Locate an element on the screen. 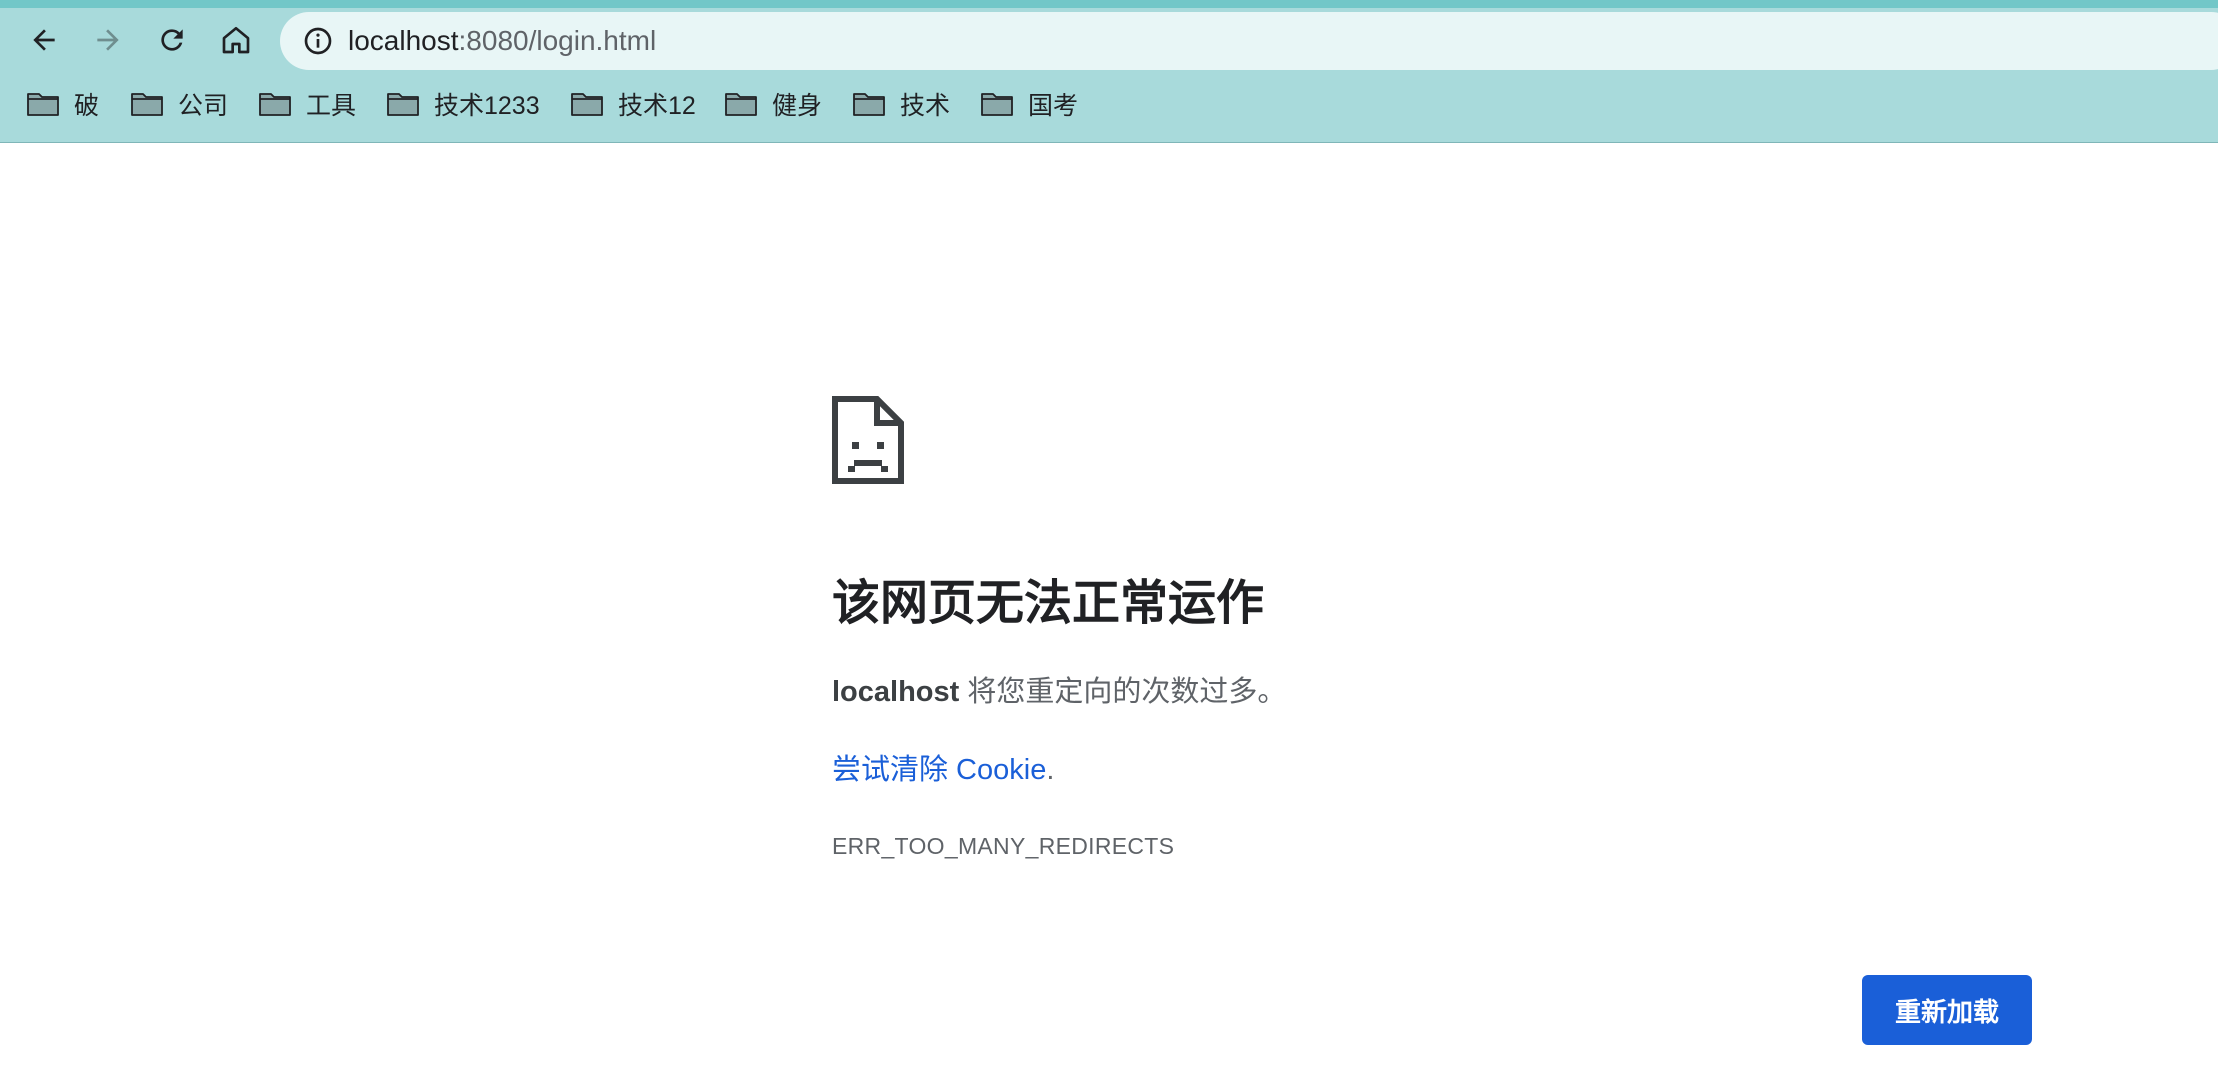 The image size is (2218, 1066). bookmark-folder: 技术12 is located at coordinates (633, 104).